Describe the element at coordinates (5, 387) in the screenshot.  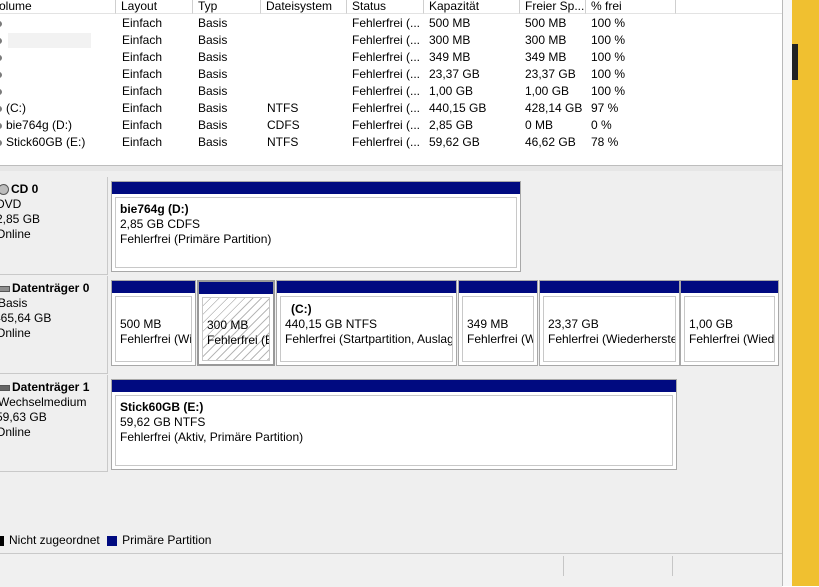
I see `removable-disk-icon` at that location.